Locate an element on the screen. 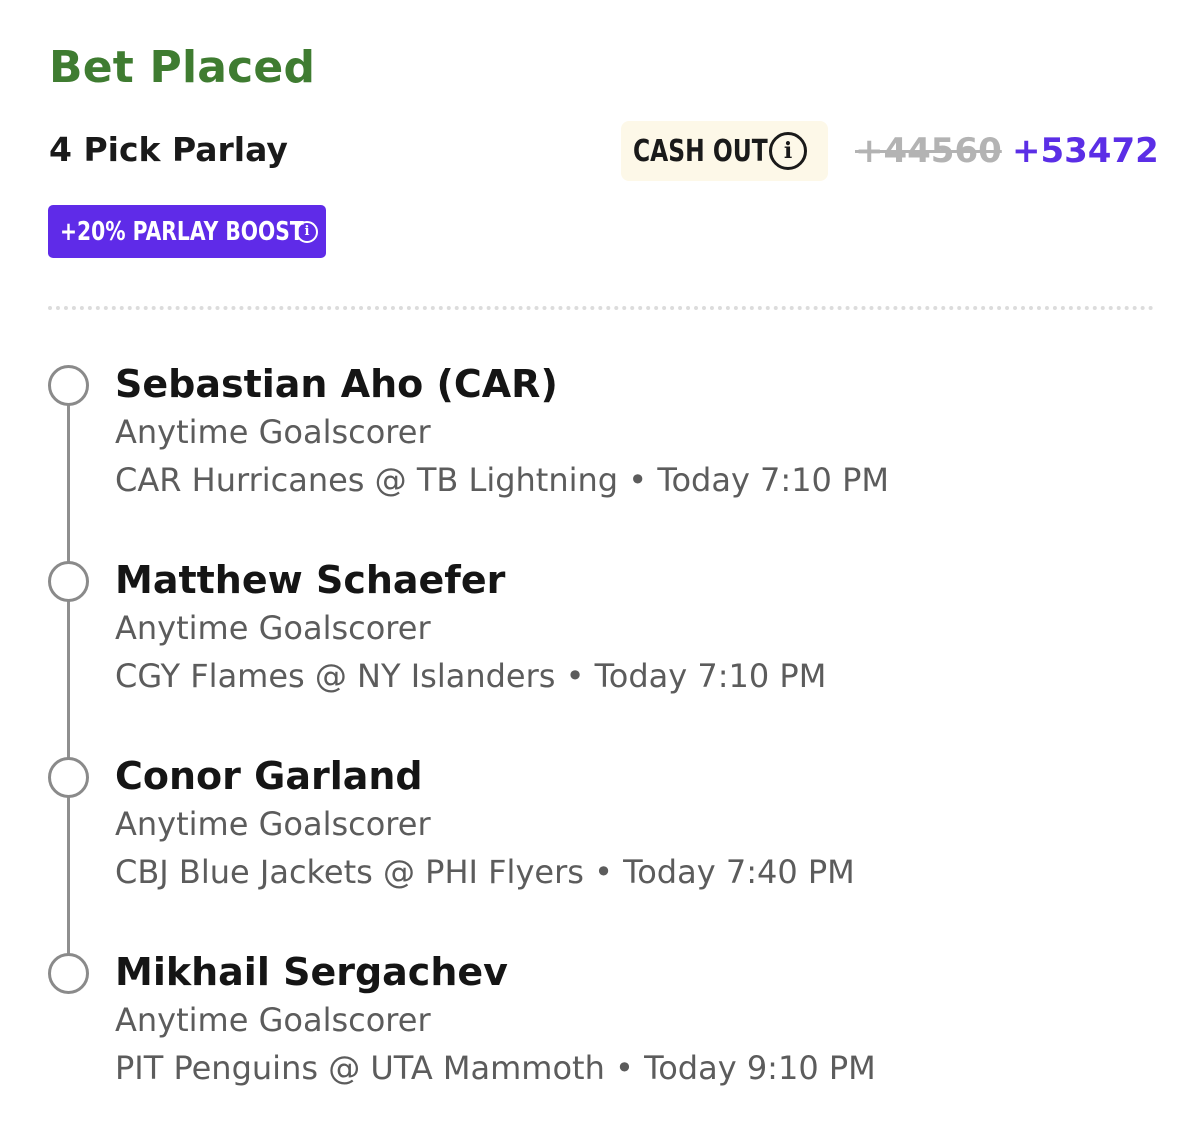  leg-player-name: Sebastian Aho (CAR) is located at coordinates (336, 384).